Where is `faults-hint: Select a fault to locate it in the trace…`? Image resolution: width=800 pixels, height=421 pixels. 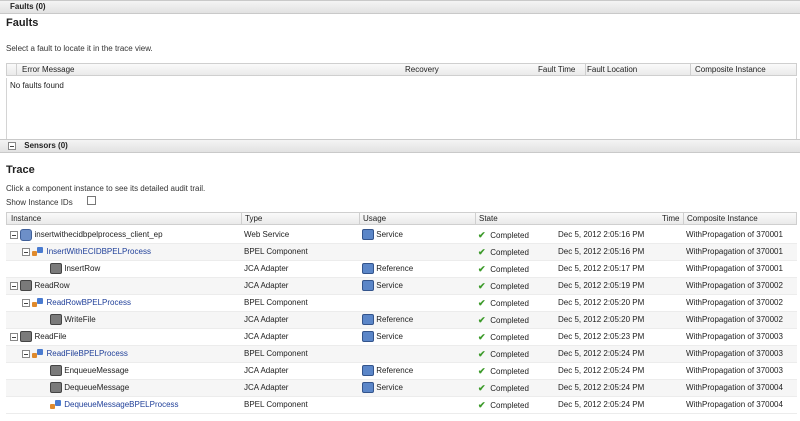
faults-hint: Select a fault to locate it in the trace… is located at coordinates (79, 48).